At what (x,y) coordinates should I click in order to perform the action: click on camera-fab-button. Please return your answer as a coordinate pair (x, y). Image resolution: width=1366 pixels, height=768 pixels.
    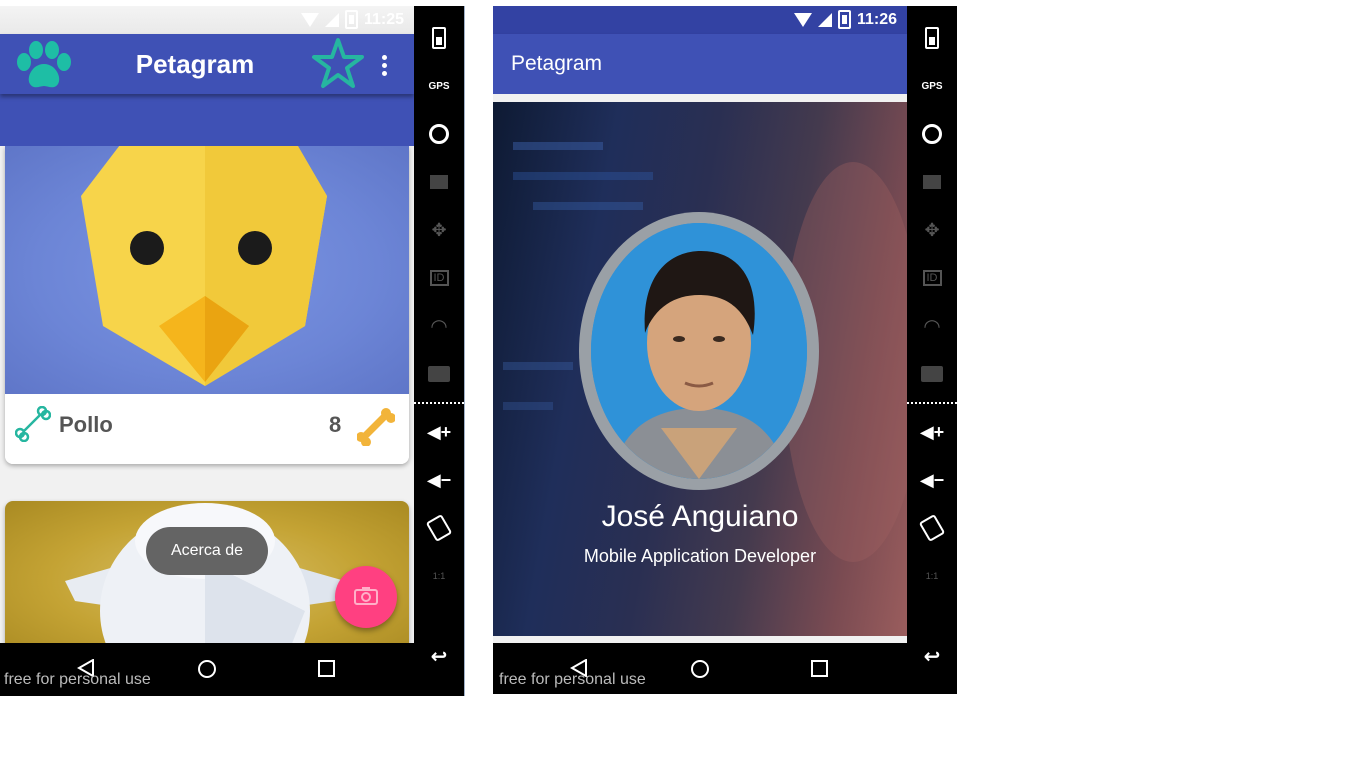
    Looking at the image, I should click on (366, 597).